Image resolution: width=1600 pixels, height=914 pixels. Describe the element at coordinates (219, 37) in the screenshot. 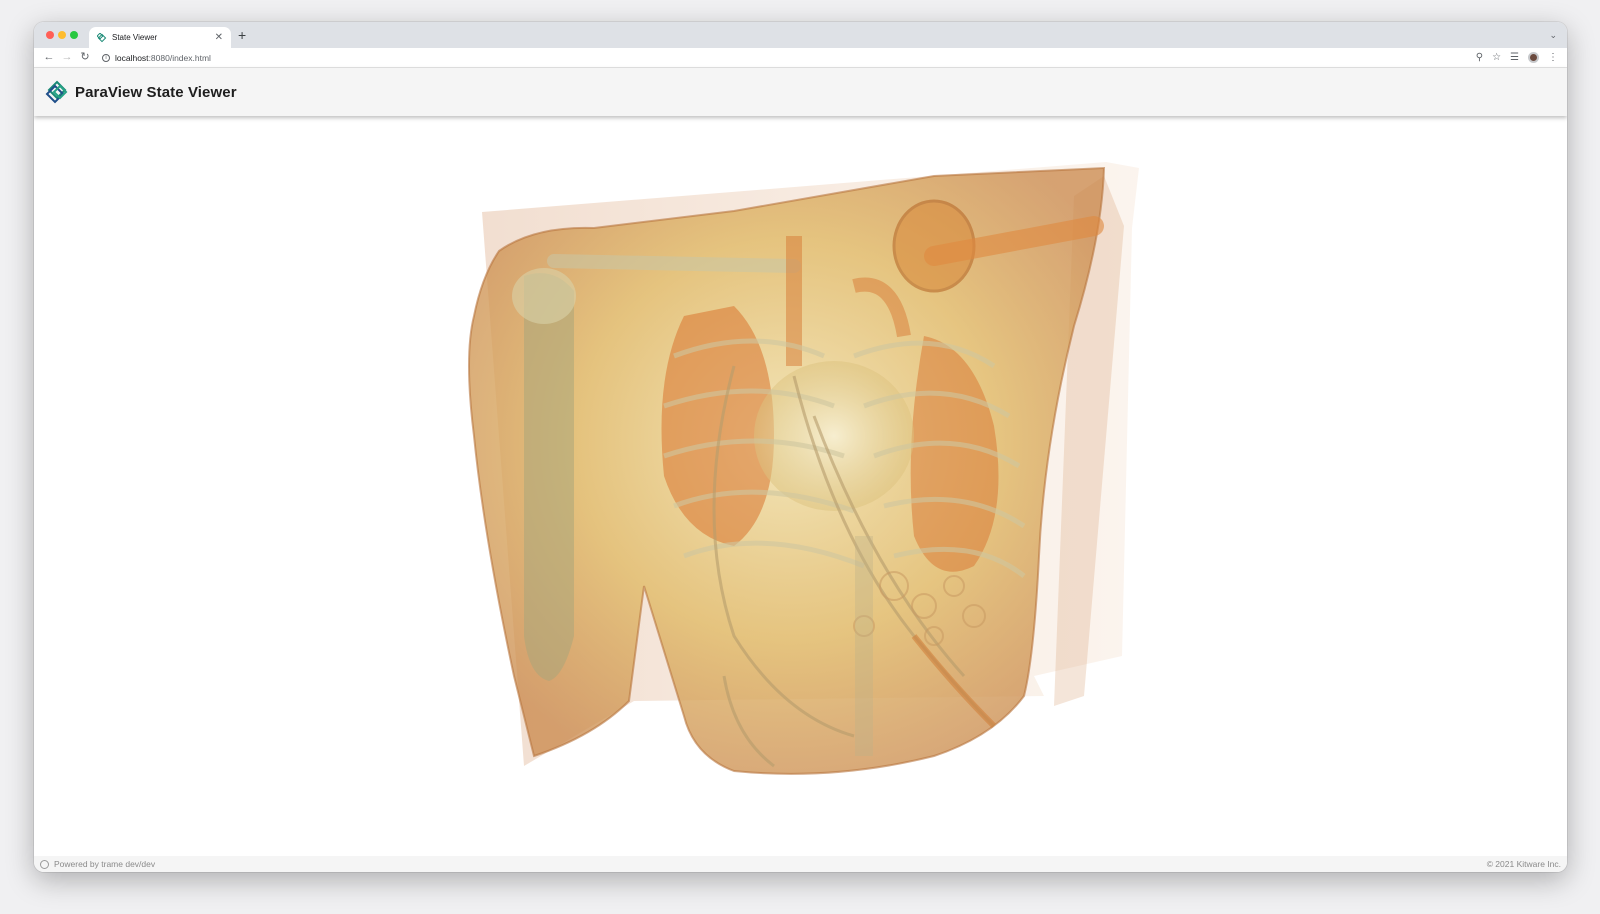

I see `tab-close-icon: ✕` at that location.